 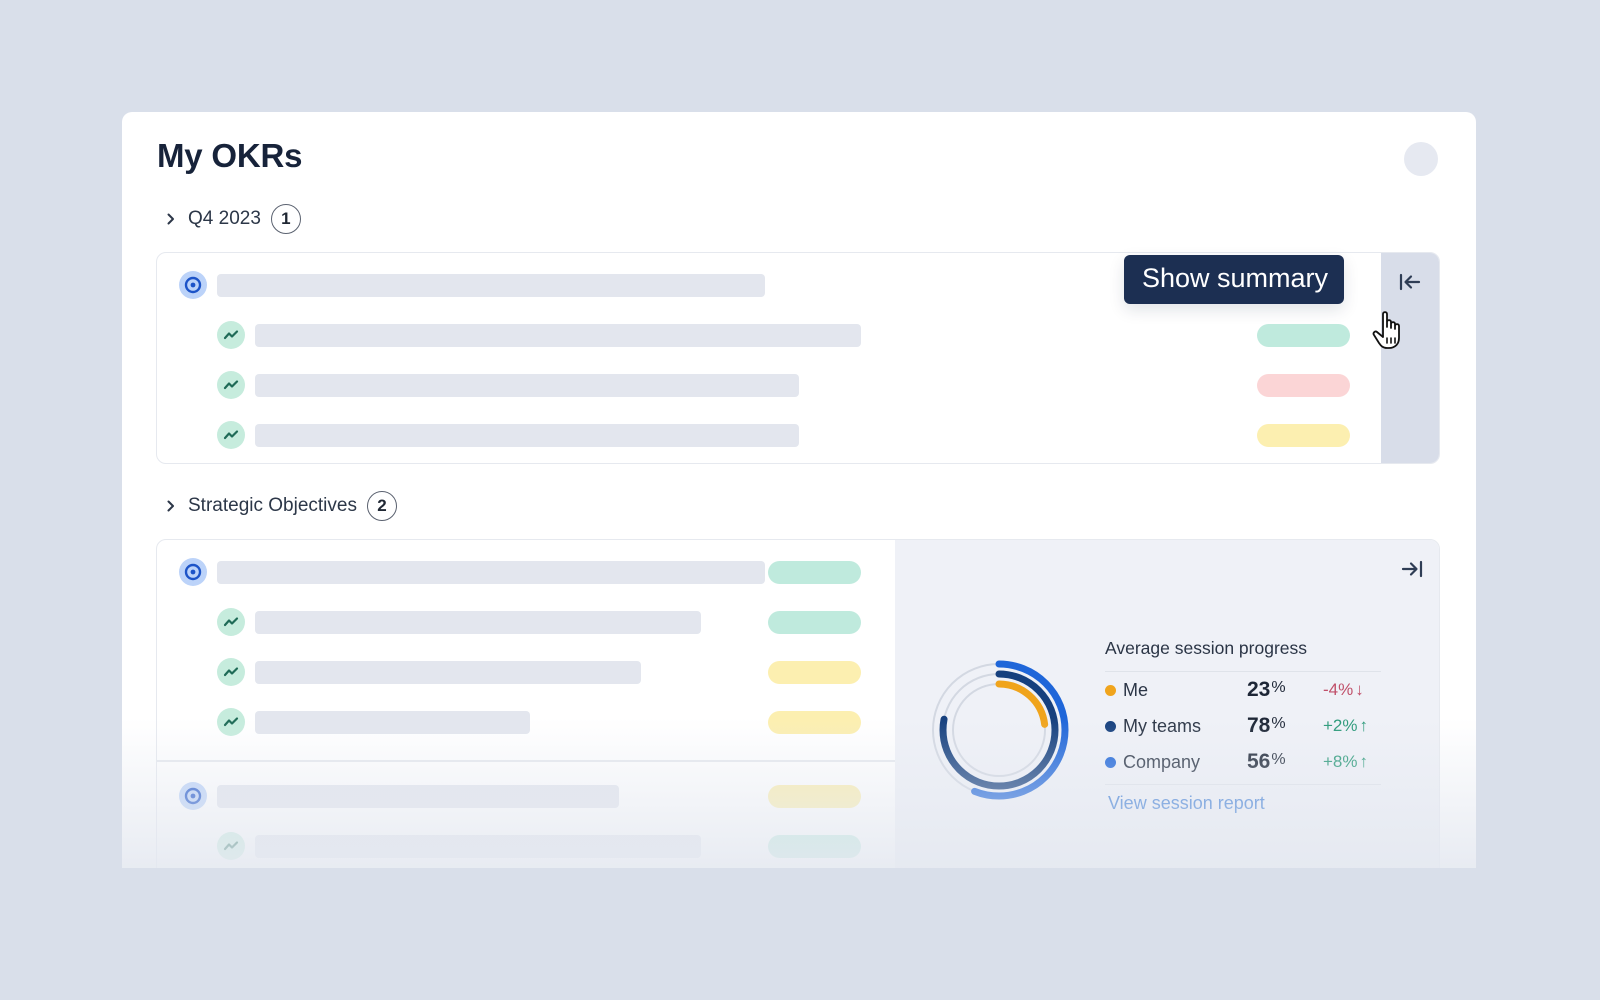 I want to click on group-header-strategic-objectives: Strategic Objectives 2, so click(x=280, y=506).